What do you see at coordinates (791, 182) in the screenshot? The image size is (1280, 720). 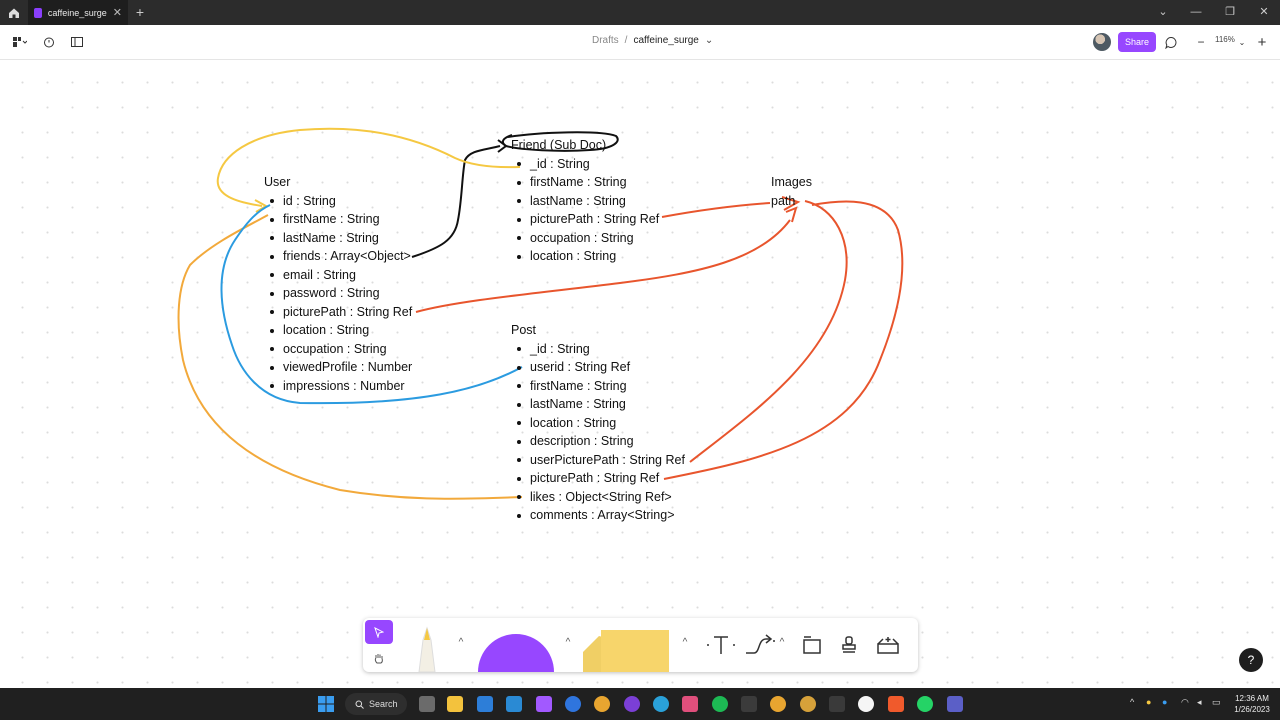 I see `images-title: Images` at bounding box center [791, 182].